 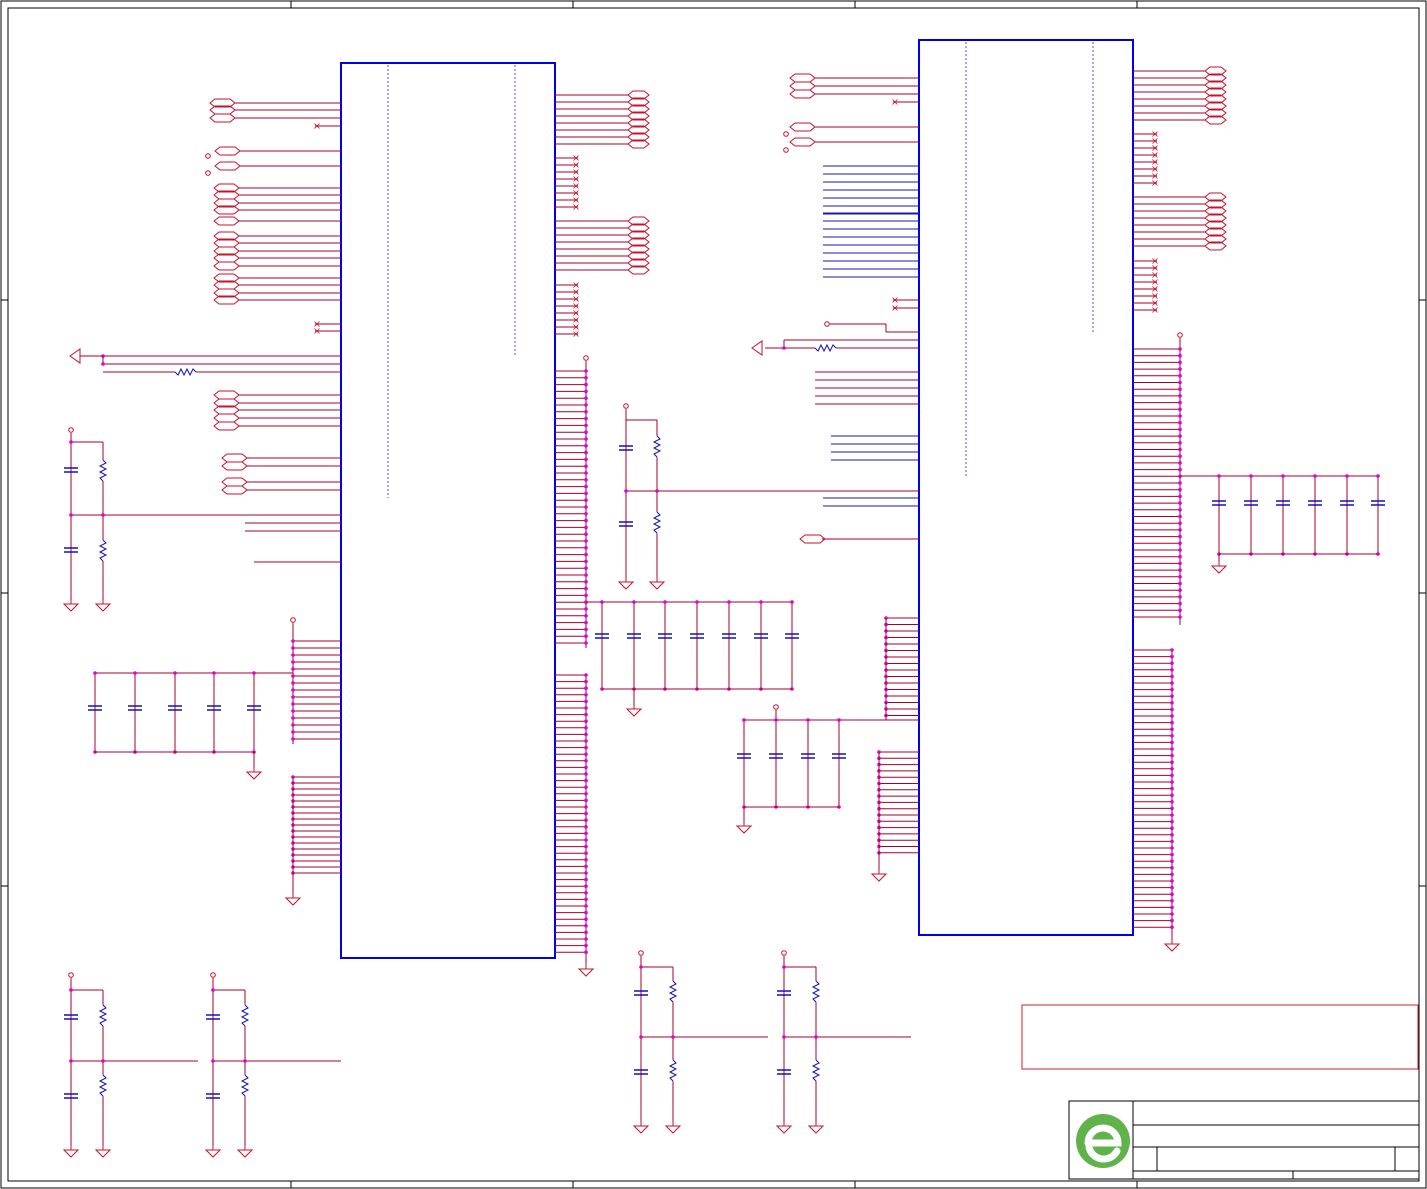 I want to click on power-arrow-icon, so click(x=757, y=348).